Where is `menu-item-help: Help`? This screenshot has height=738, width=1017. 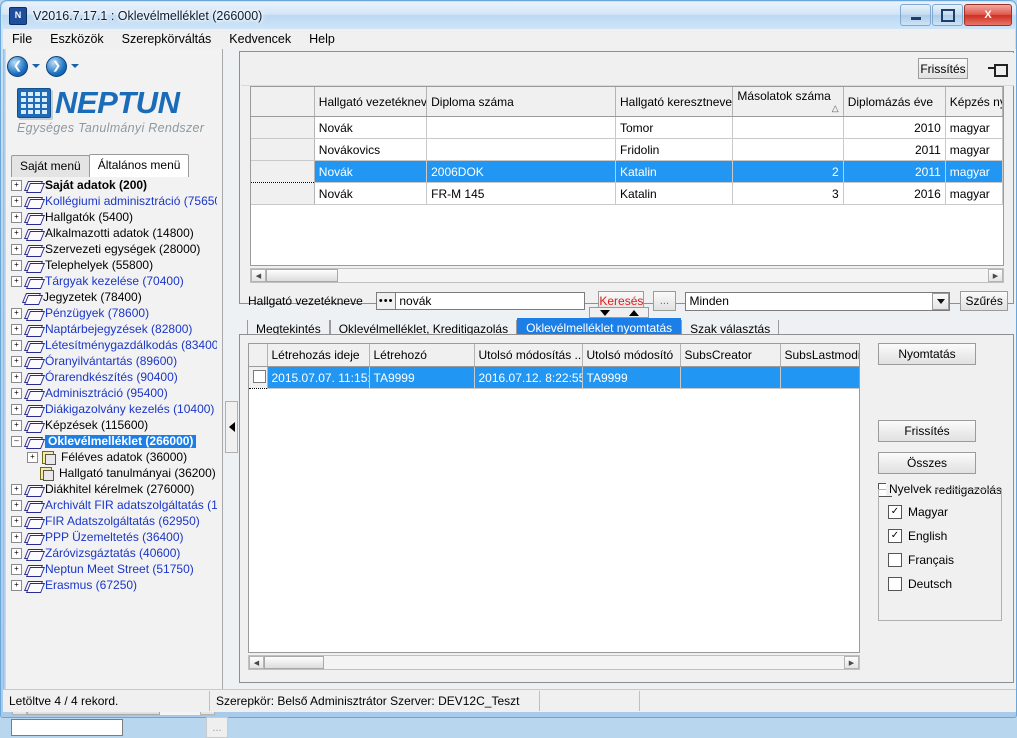 menu-item-help: Help is located at coordinates (322, 39).